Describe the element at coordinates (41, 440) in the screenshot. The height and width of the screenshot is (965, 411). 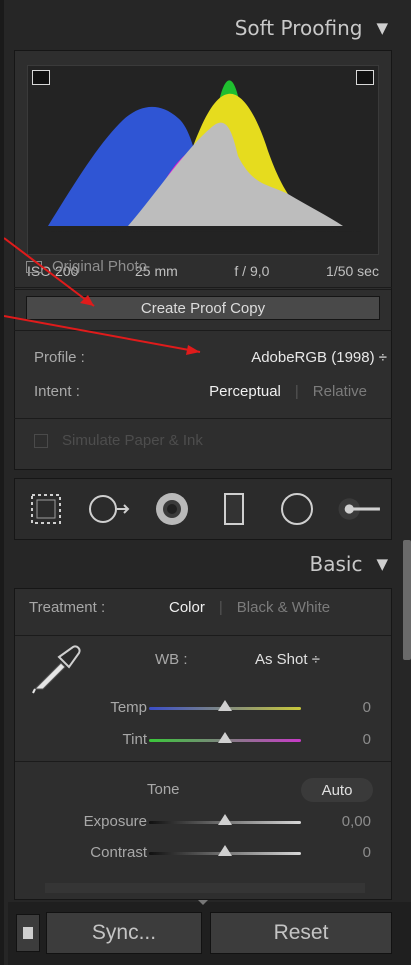
I see `simulate-paper-ink-checkbox` at that location.